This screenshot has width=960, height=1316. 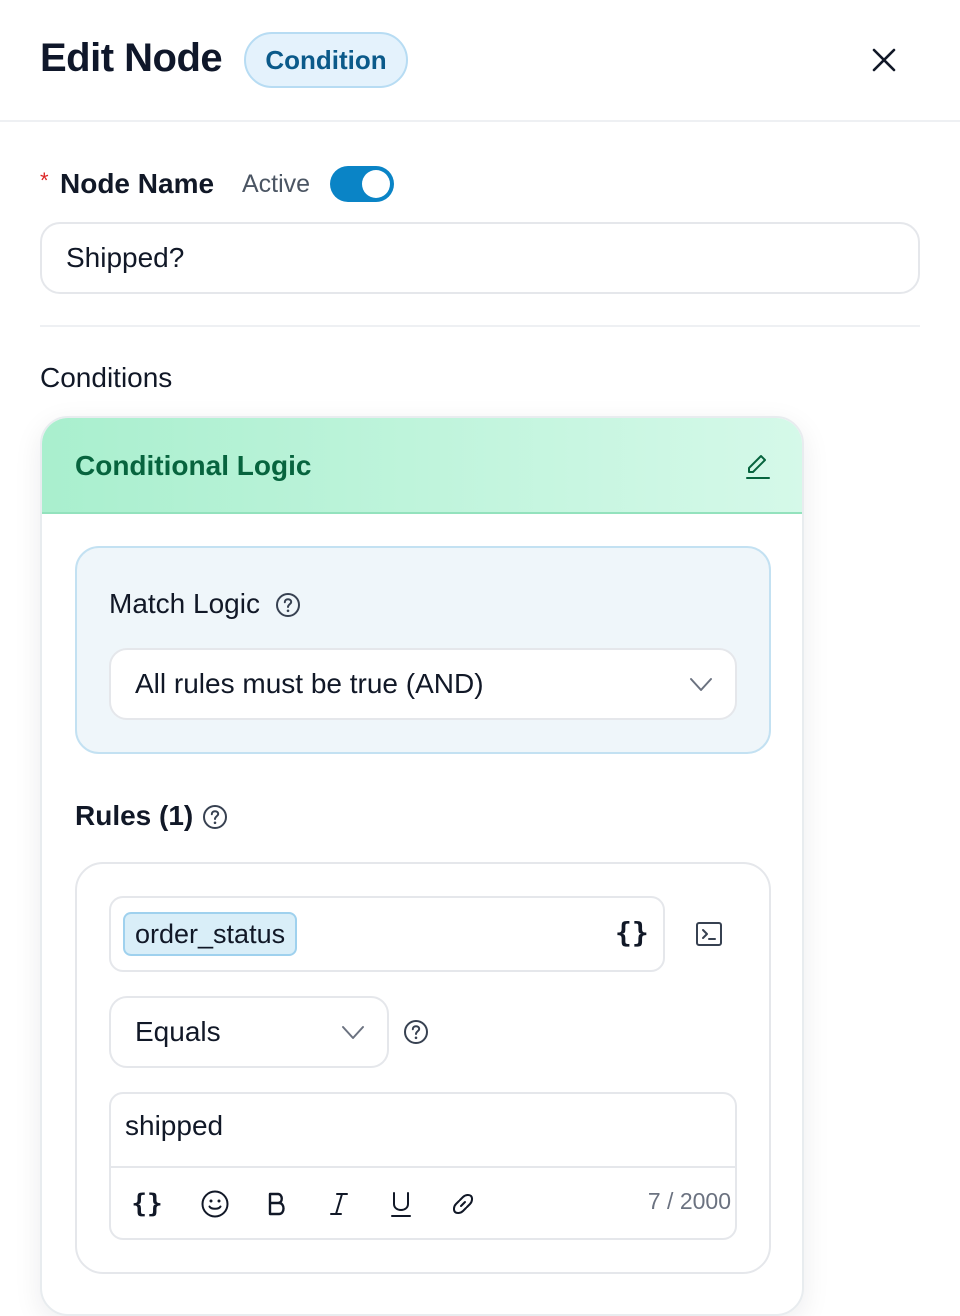 I want to click on node-name-row: * Node Name Active, so click(x=250, y=184).